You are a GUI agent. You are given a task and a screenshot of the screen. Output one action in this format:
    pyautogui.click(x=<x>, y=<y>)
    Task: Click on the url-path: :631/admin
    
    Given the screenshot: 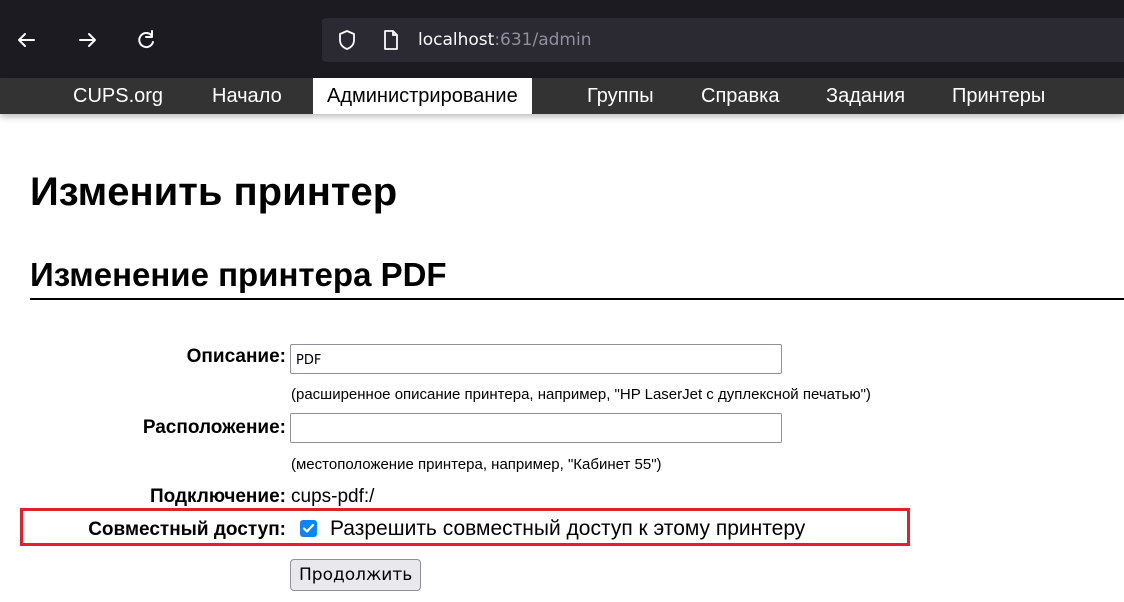 What is the action you would take?
    pyautogui.click(x=543, y=40)
    